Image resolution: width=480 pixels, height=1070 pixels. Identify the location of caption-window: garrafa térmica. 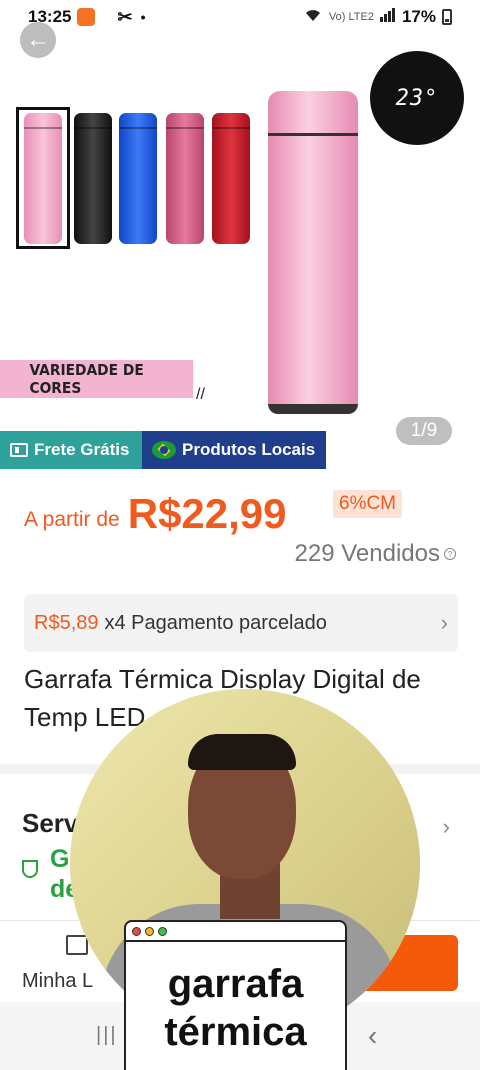
(235, 995).